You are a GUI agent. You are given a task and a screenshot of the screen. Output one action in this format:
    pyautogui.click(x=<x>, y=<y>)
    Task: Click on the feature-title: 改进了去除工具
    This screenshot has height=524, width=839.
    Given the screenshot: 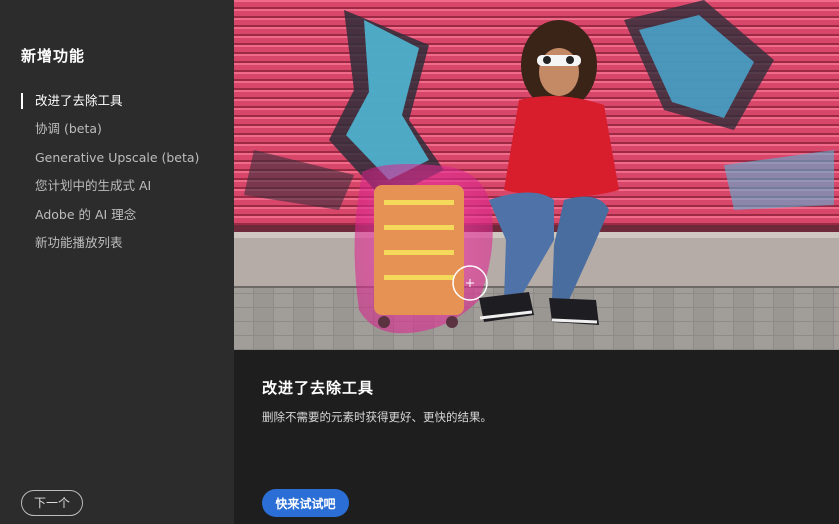 What is the action you would take?
    pyautogui.click(x=318, y=388)
    